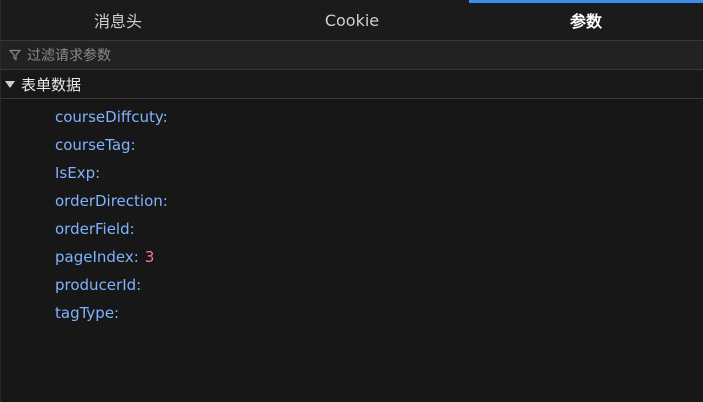 The height and width of the screenshot is (402, 703). Describe the element at coordinates (95, 229) in the screenshot. I see `param-key: orderField:` at that location.